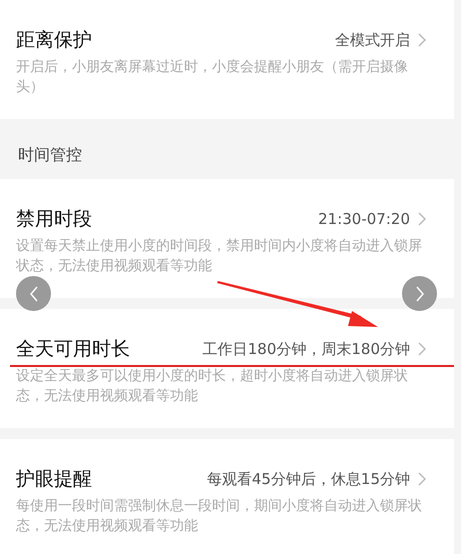  Describe the element at coordinates (54, 40) in the screenshot. I see `setting-title: 距离保护` at that location.